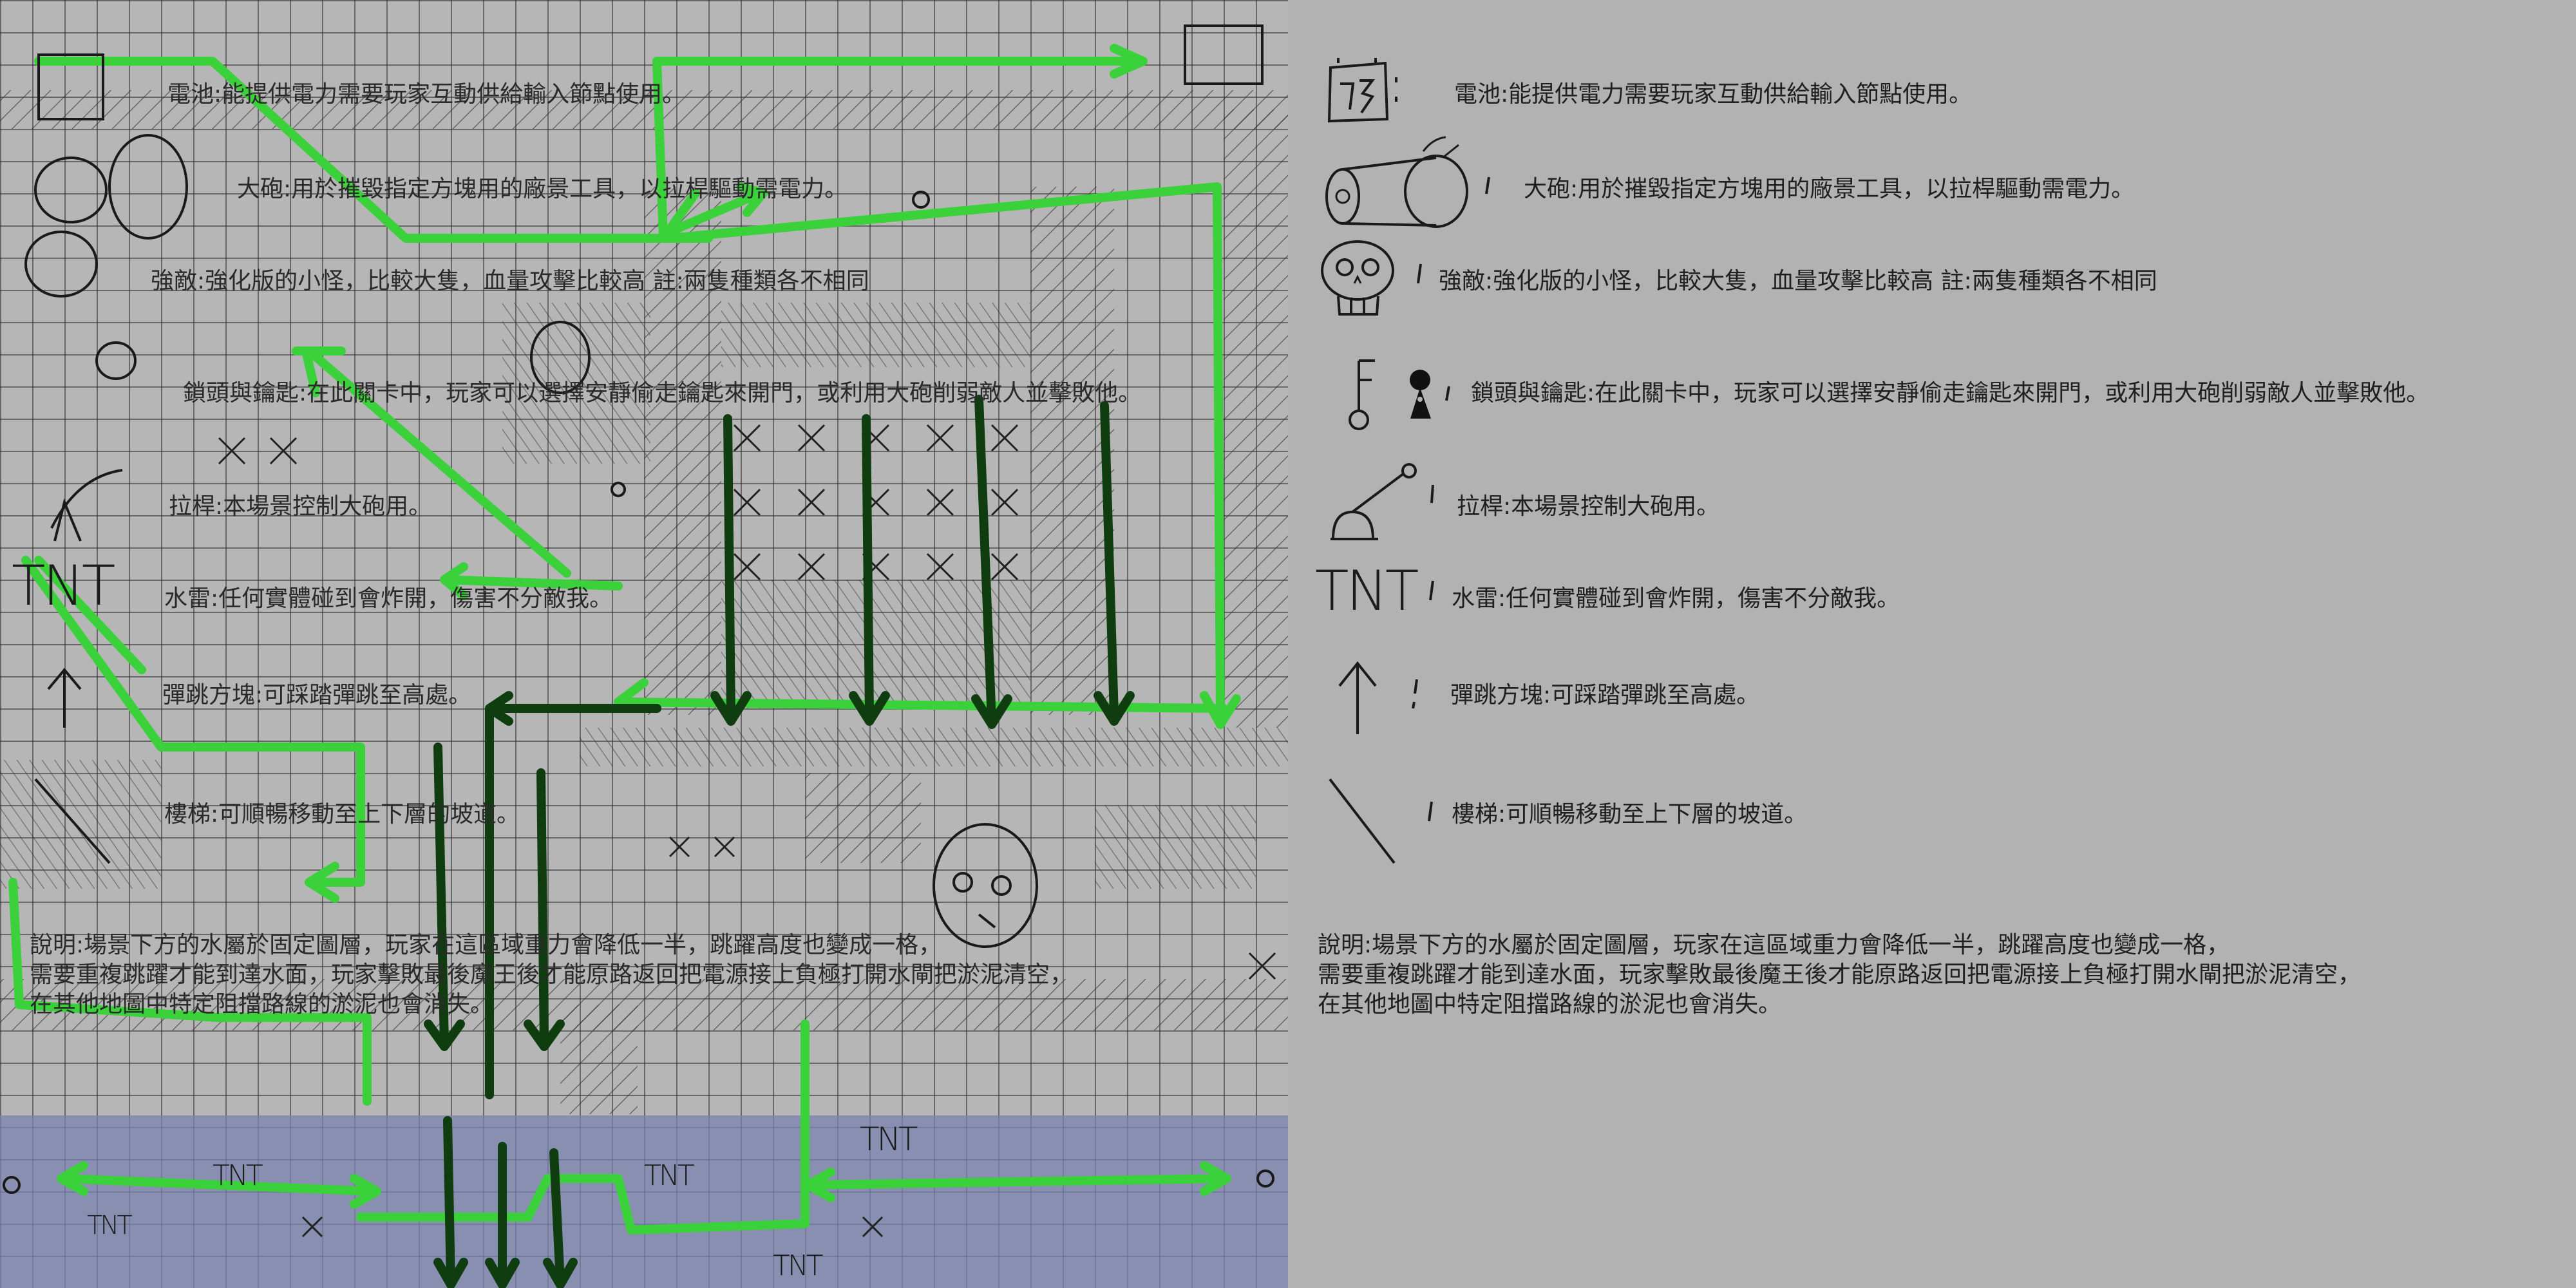 This screenshot has height=1288, width=2576. What do you see at coordinates (510, 281) in the screenshot?
I see `map-overlay-enemy-label: 強敵:強化版的小怪，比較大隻，血量攻擊比較高 註:兩隻種類各不相同` at bounding box center [510, 281].